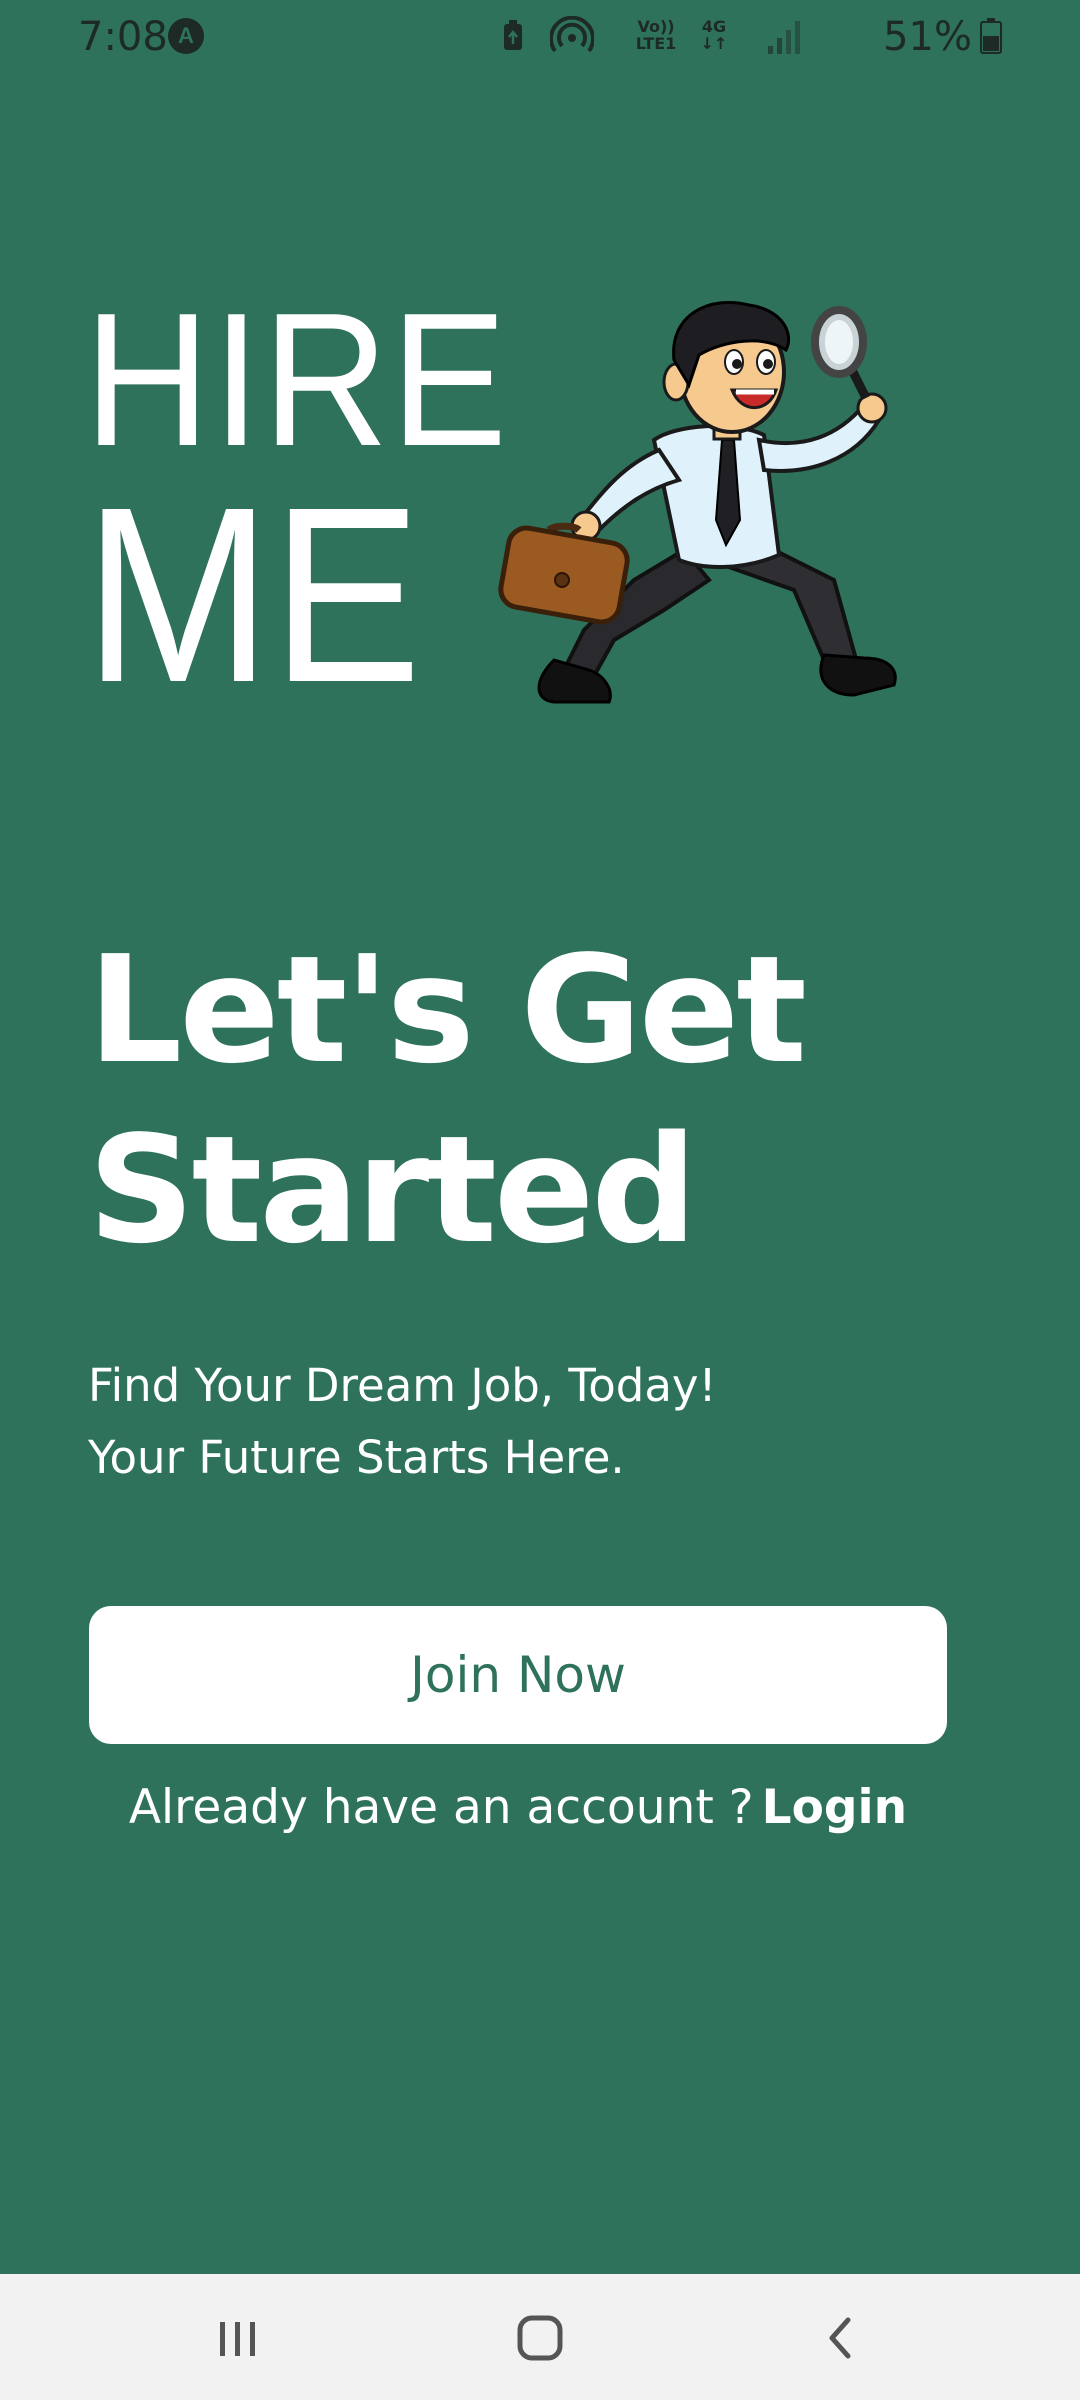 This screenshot has height=2400, width=1080. Describe the element at coordinates (392, 1190) in the screenshot. I see `page-title-line2: Started` at that location.